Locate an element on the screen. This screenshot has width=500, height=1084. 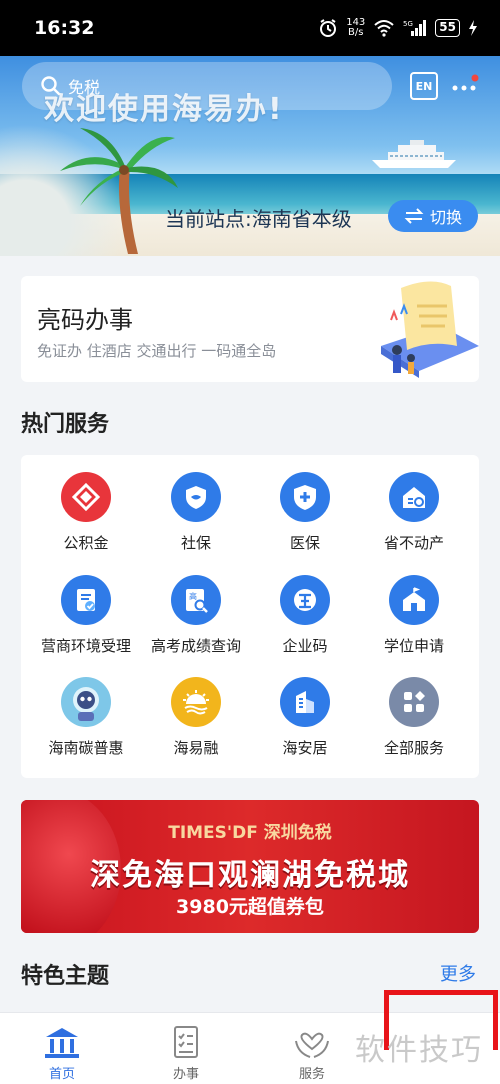
current-station: 当前站点:海南省本级 is located at coordinates (258, 219).